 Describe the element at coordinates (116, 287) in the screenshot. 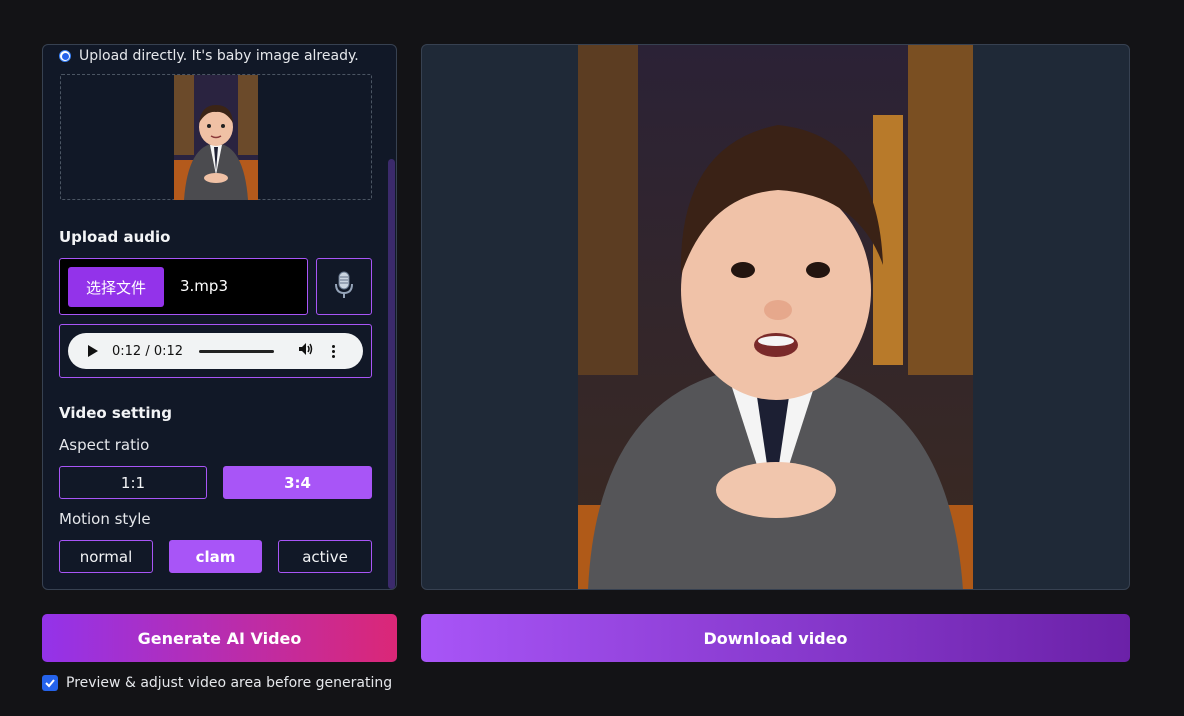

I see `choose-file-button: 选择文件` at that location.